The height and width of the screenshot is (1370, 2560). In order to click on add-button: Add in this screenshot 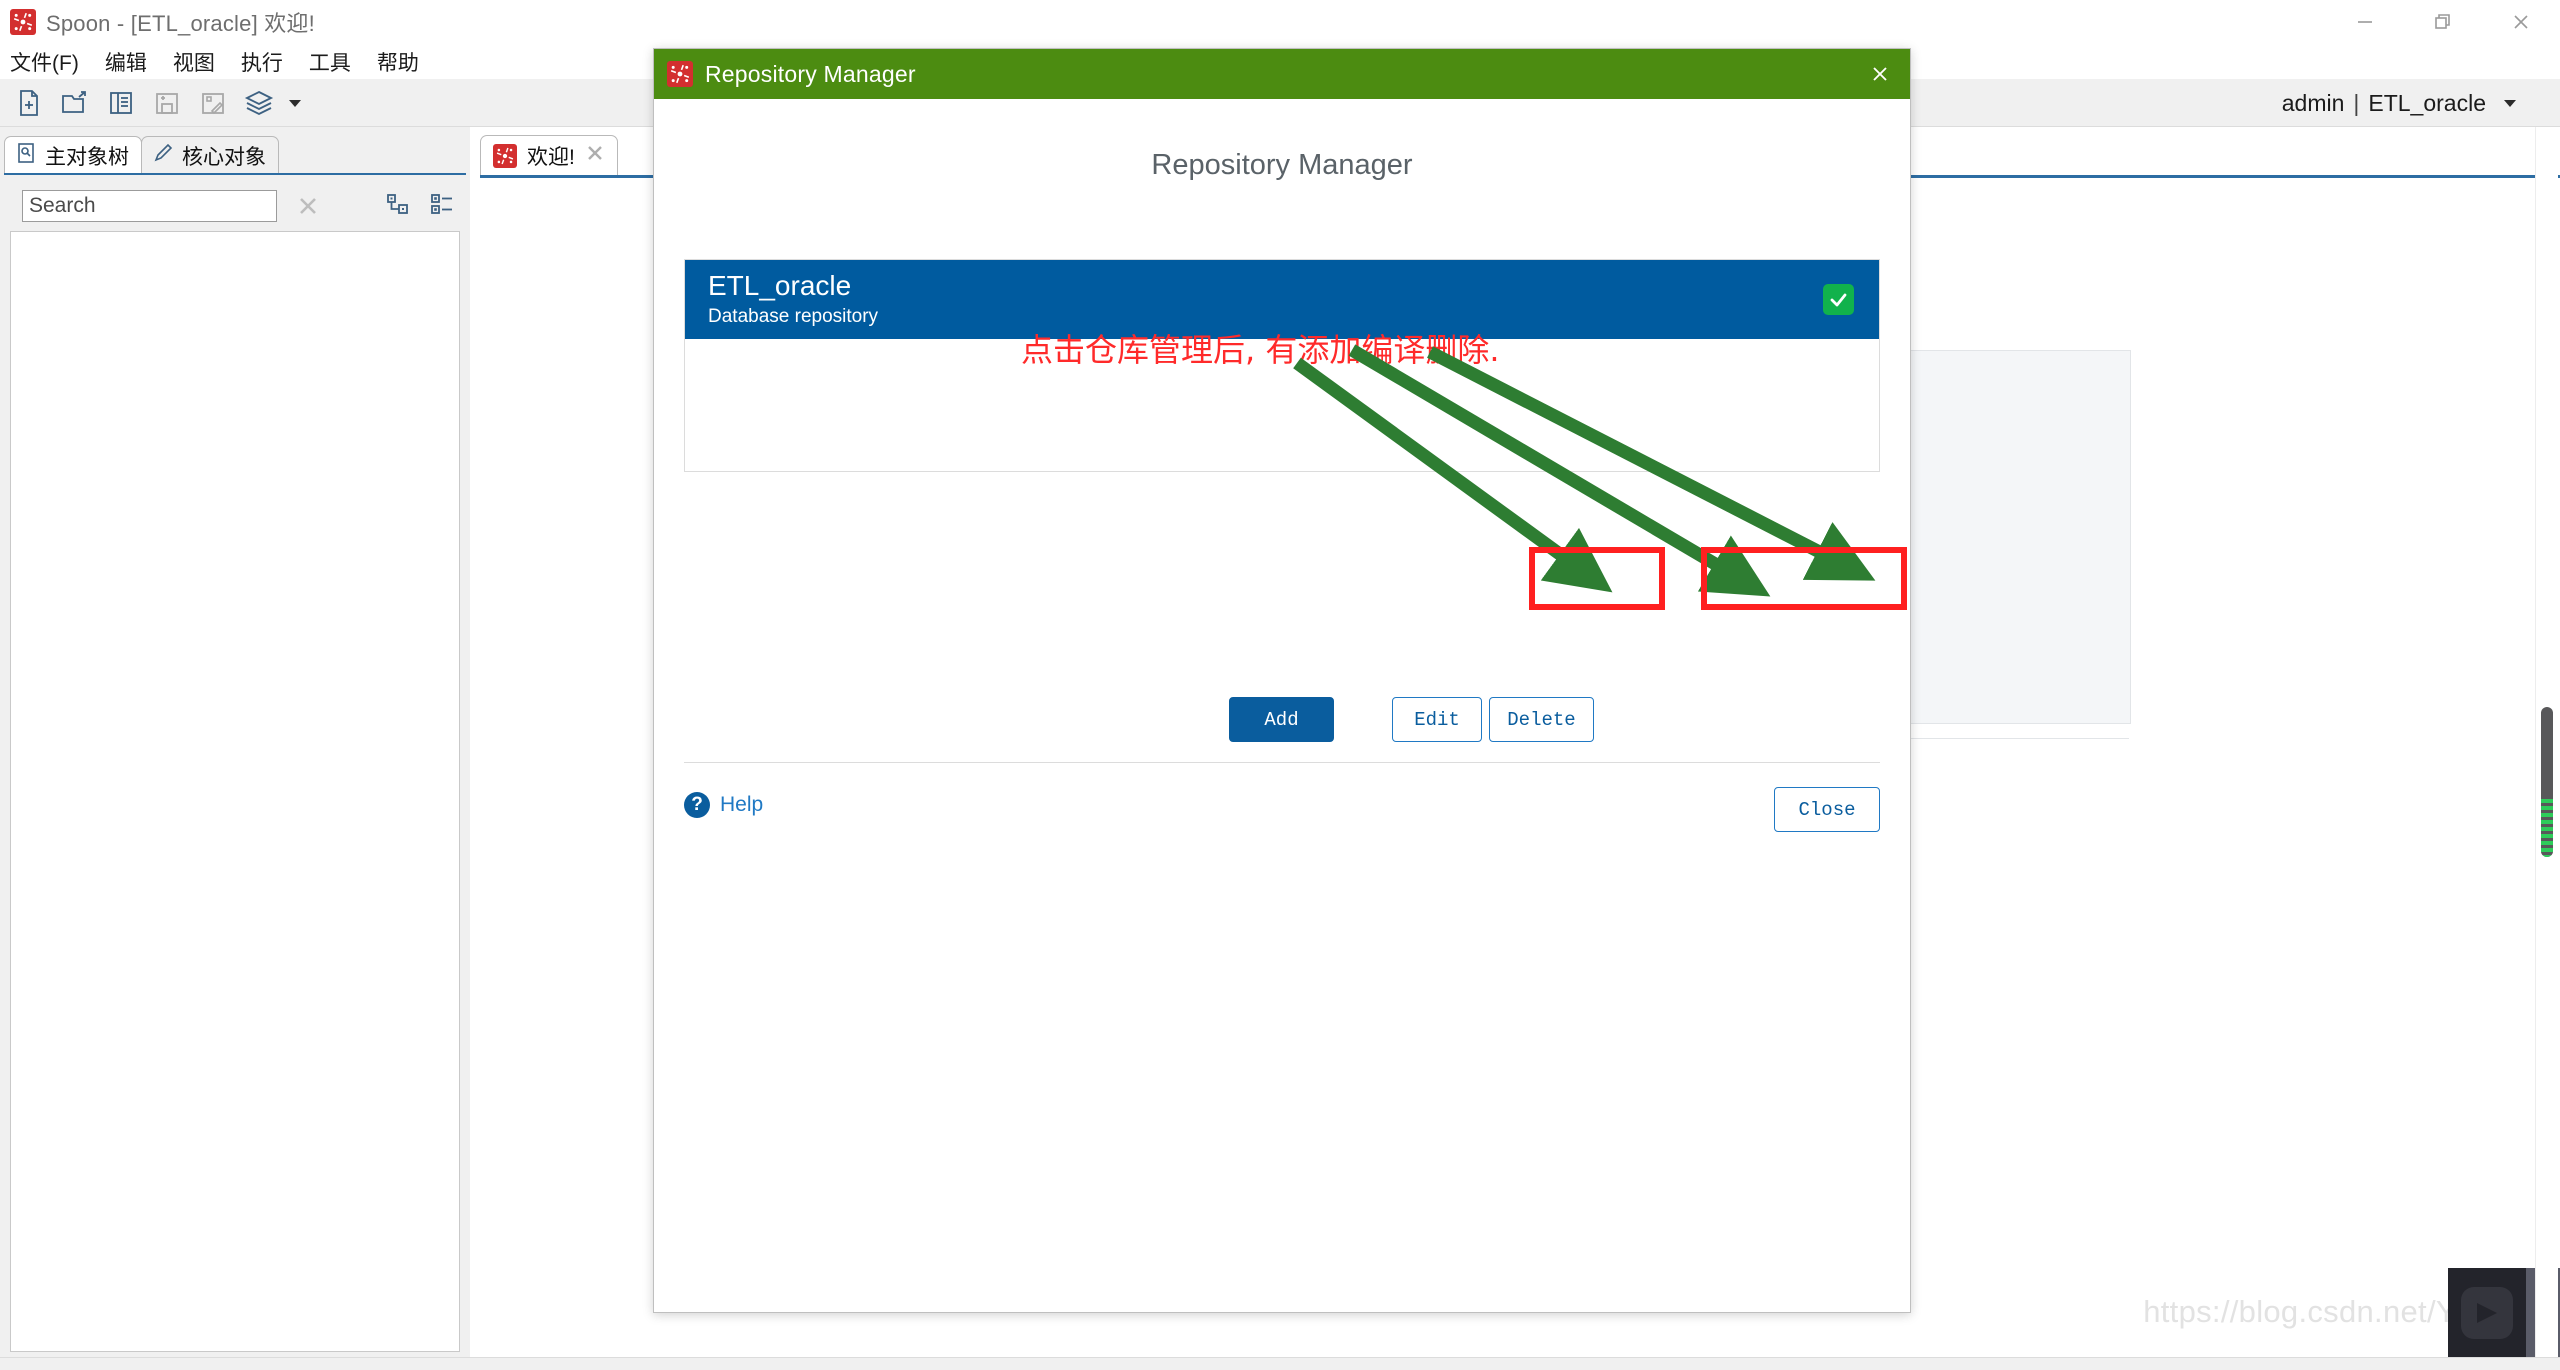, I will do `click(1281, 719)`.